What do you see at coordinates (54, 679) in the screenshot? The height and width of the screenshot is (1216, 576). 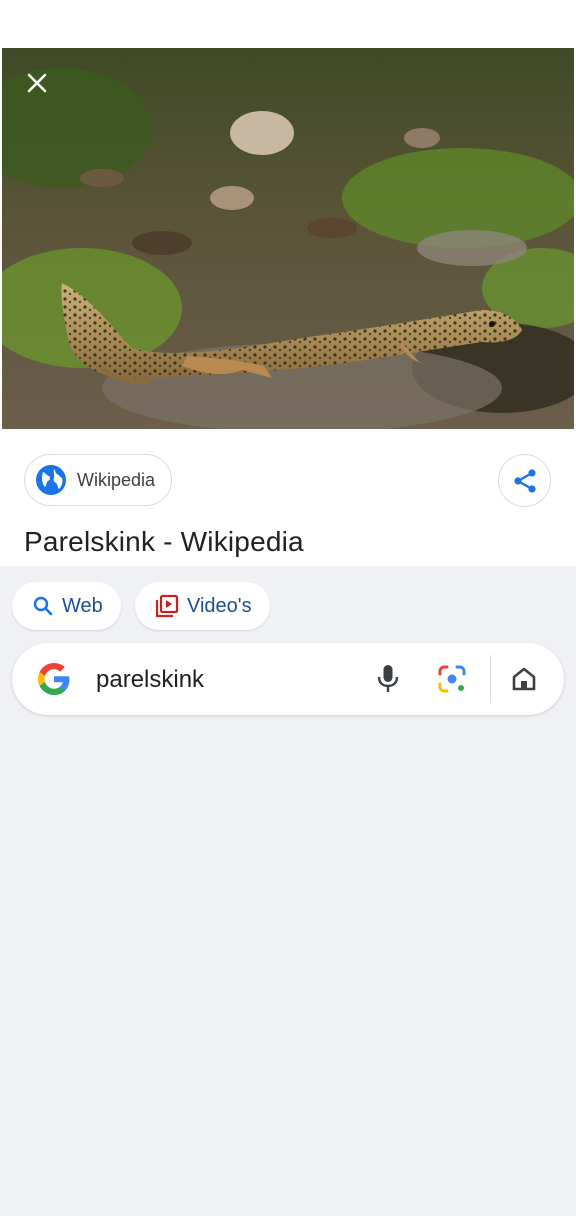 I see `google-g-logo` at bounding box center [54, 679].